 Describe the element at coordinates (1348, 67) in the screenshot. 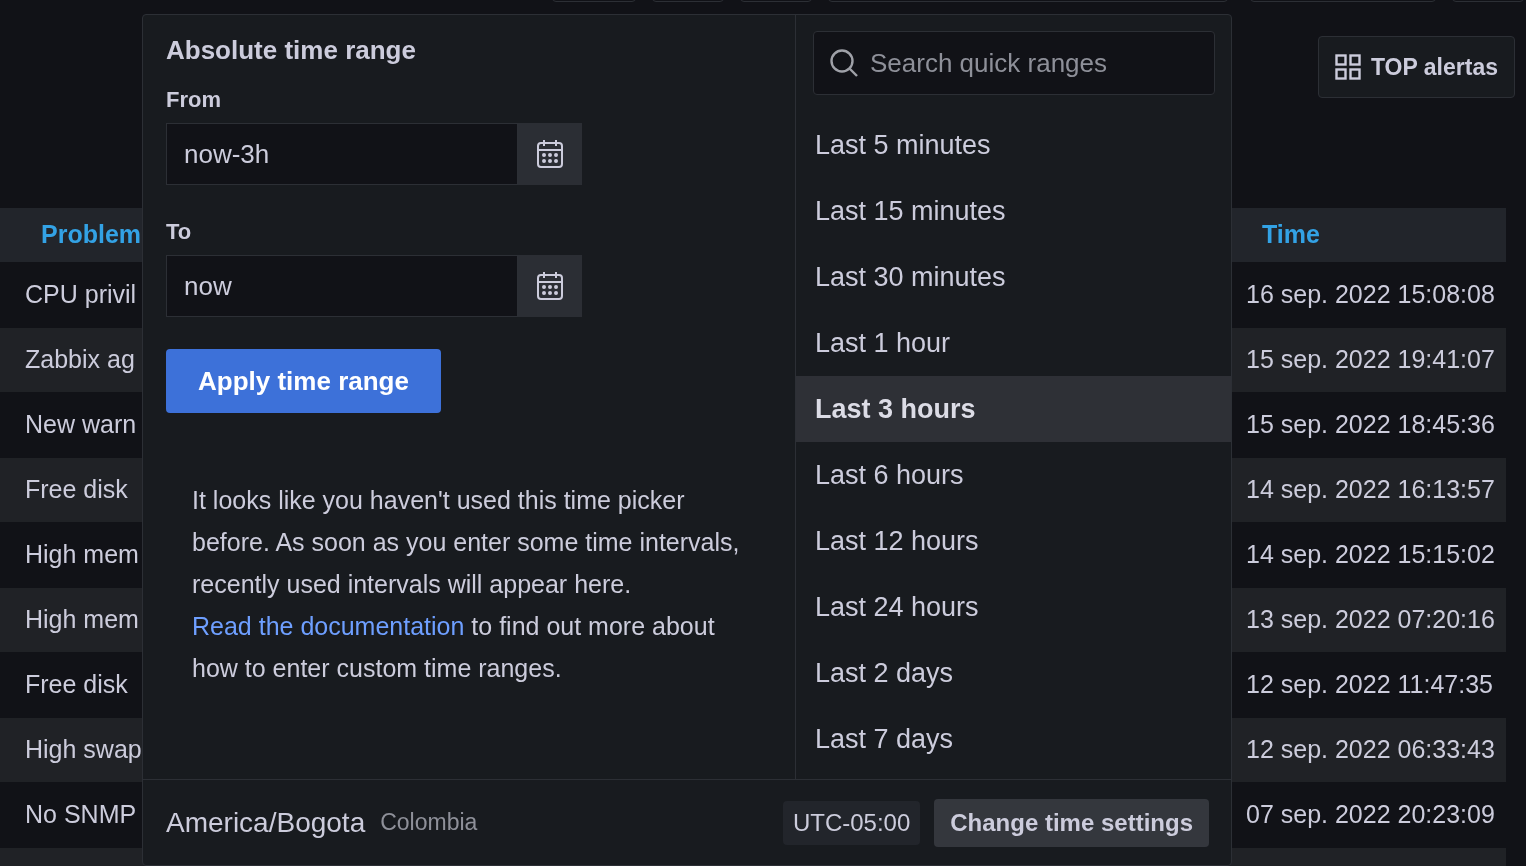

I see `grid-icon` at that location.